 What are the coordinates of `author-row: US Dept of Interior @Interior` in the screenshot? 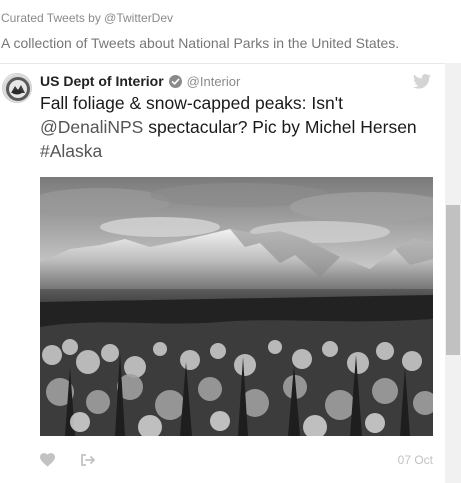 It's located at (140, 81).